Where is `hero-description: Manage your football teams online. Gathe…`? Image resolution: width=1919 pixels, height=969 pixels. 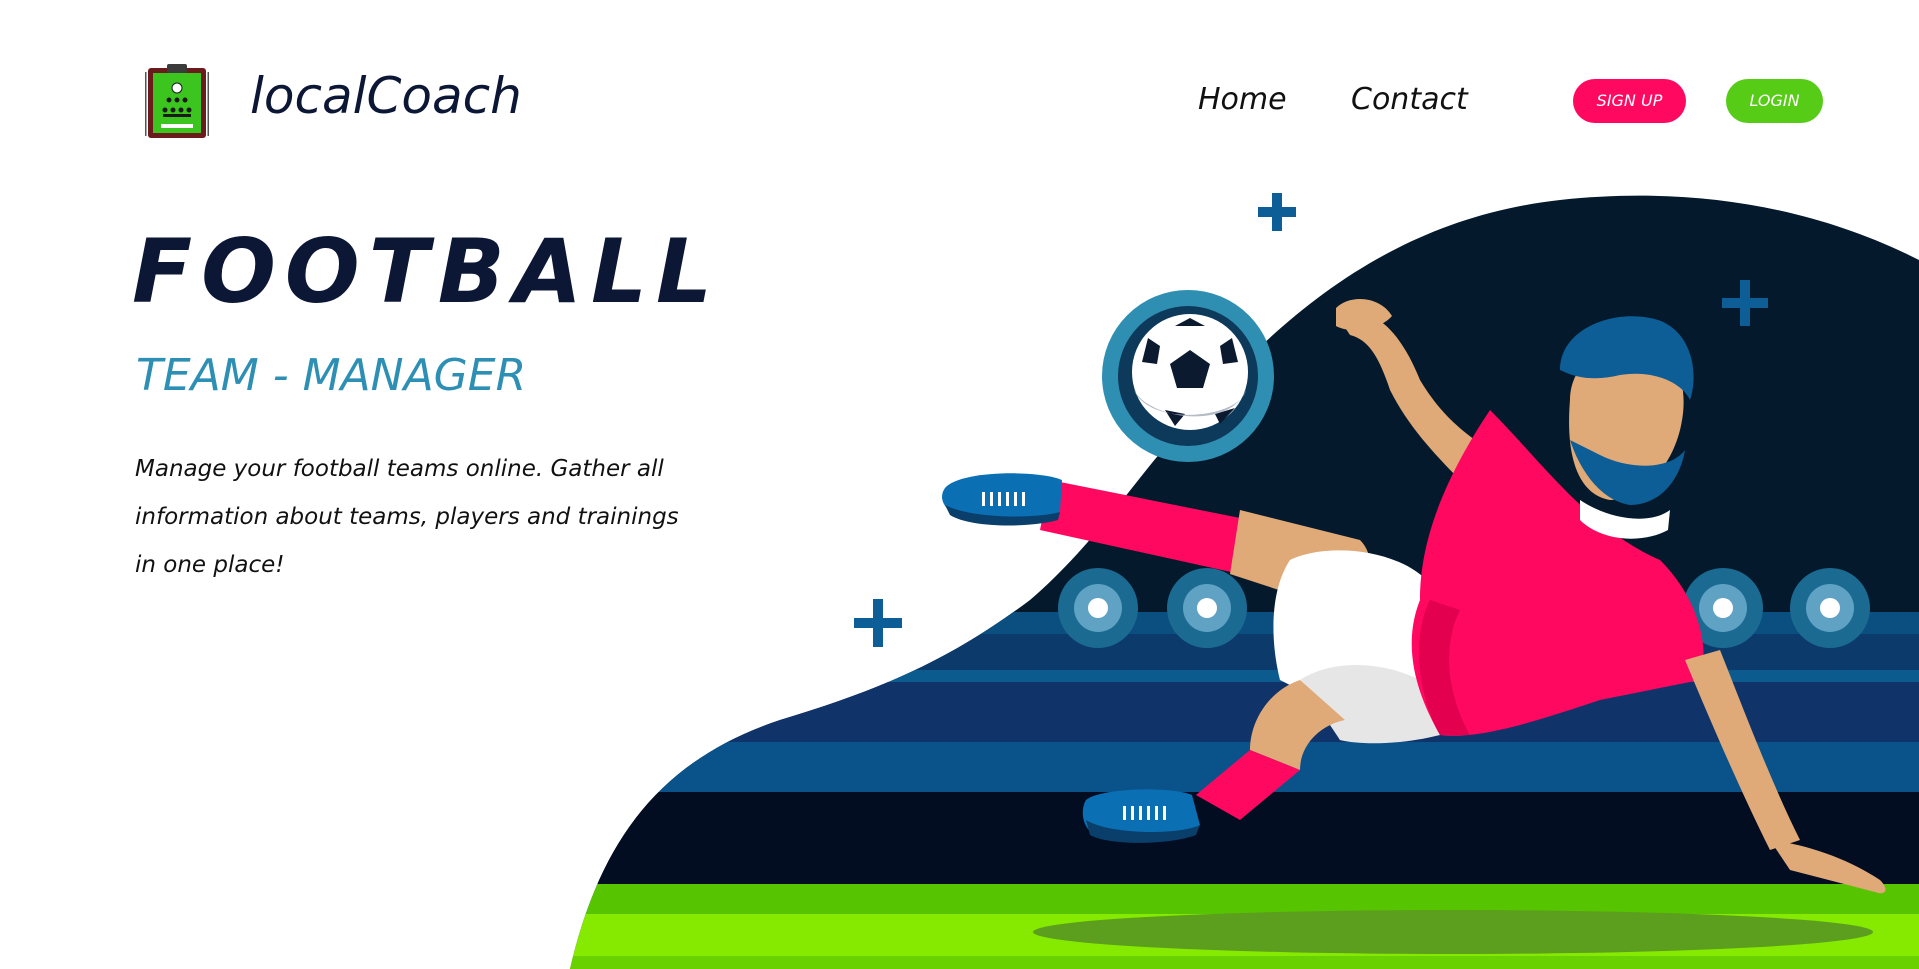 hero-description: Manage your football teams online. Gathe… is located at coordinates (455, 517).